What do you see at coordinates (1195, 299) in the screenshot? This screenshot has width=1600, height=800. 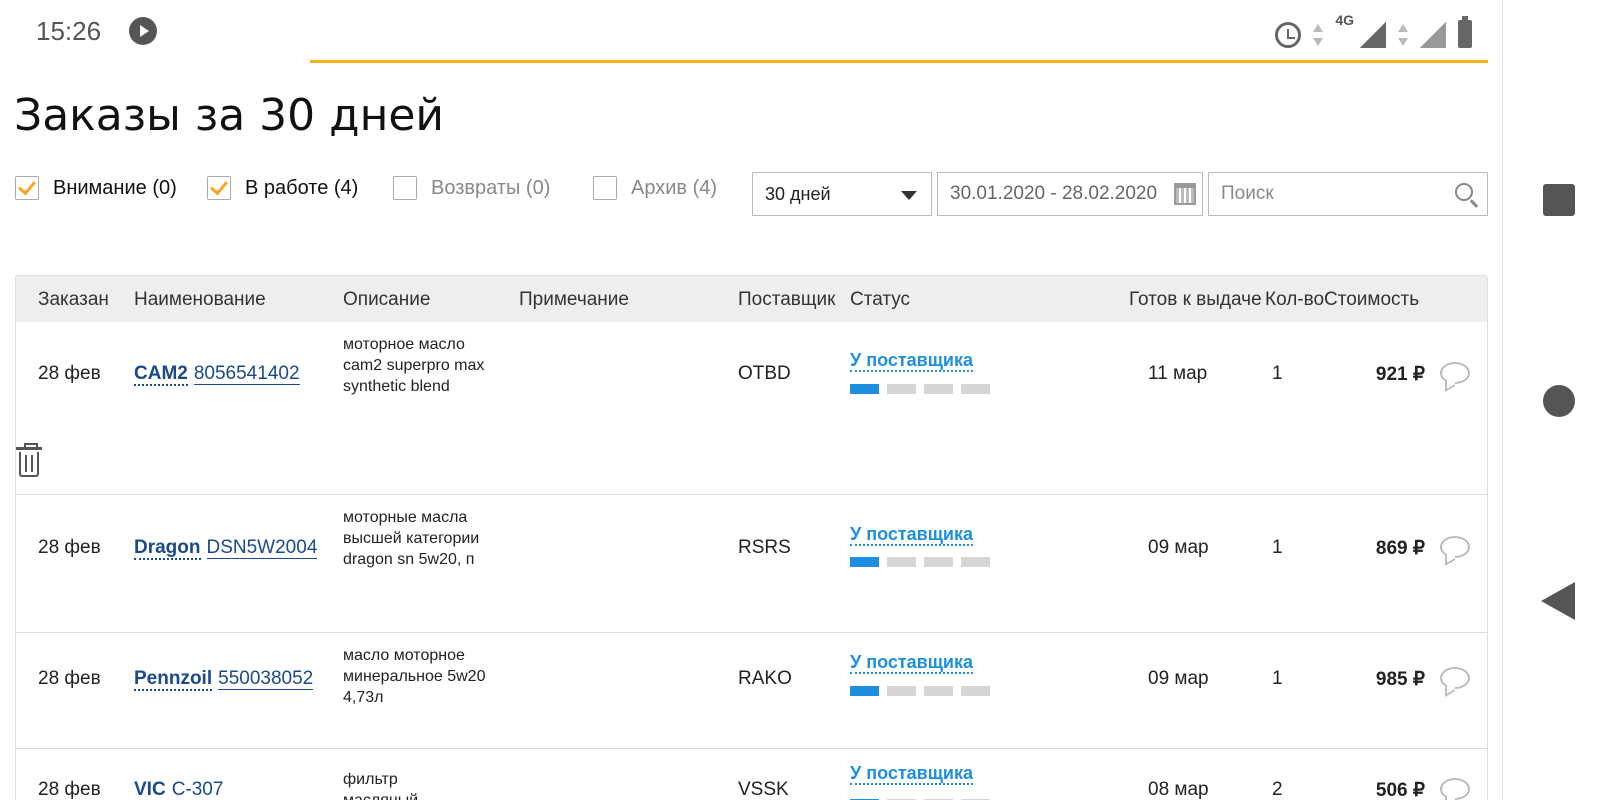 I see `col-ready: Готов к выдаче` at bounding box center [1195, 299].